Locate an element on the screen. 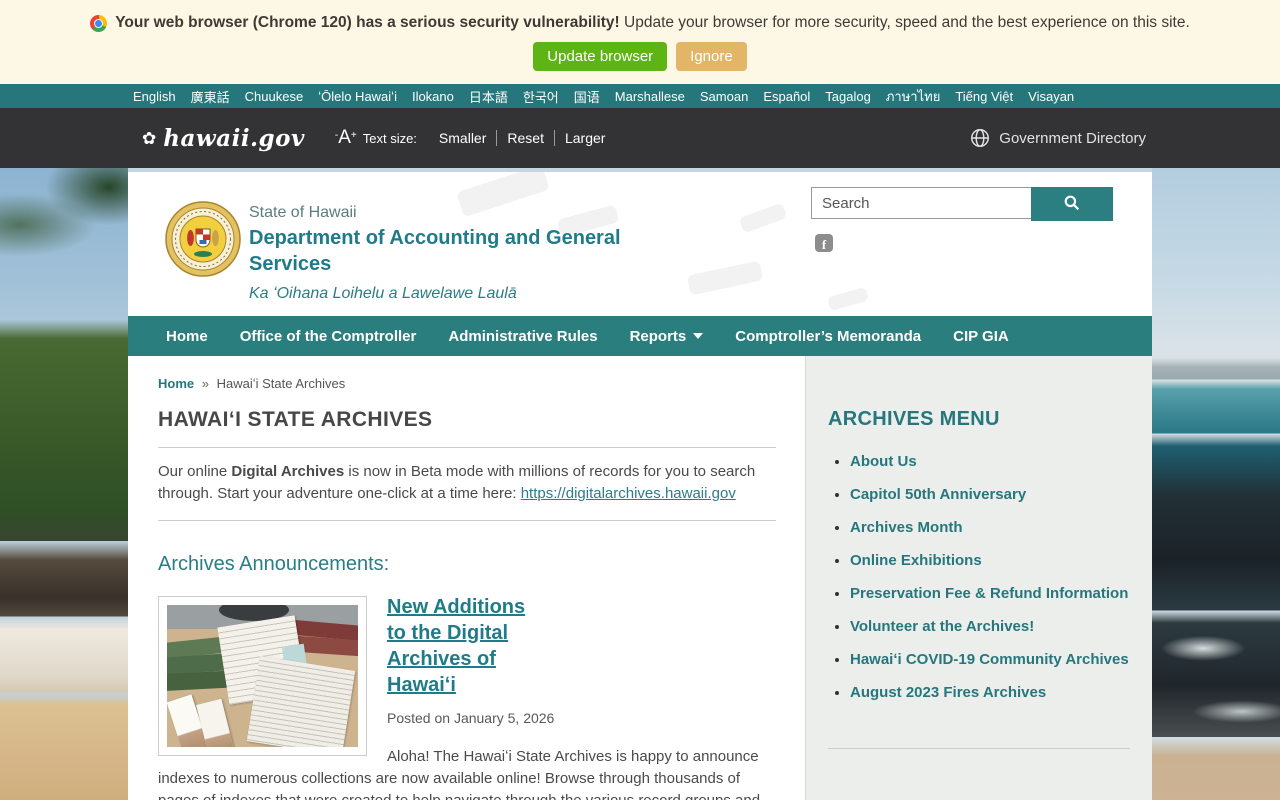 The width and height of the screenshot is (1280, 800). language-link-samoan: Samoan is located at coordinates (724, 96).